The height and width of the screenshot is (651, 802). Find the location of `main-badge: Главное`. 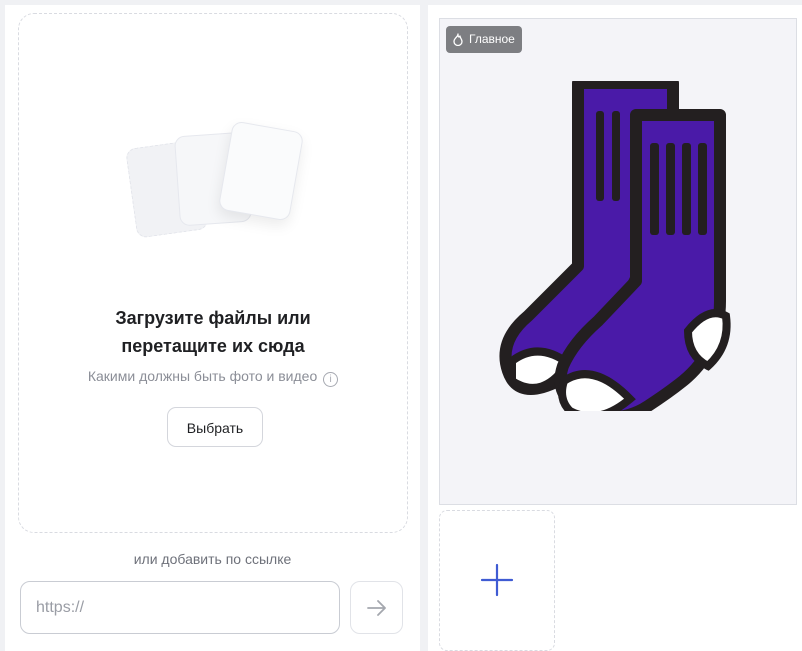

main-badge: Главное is located at coordinates (484, 39).